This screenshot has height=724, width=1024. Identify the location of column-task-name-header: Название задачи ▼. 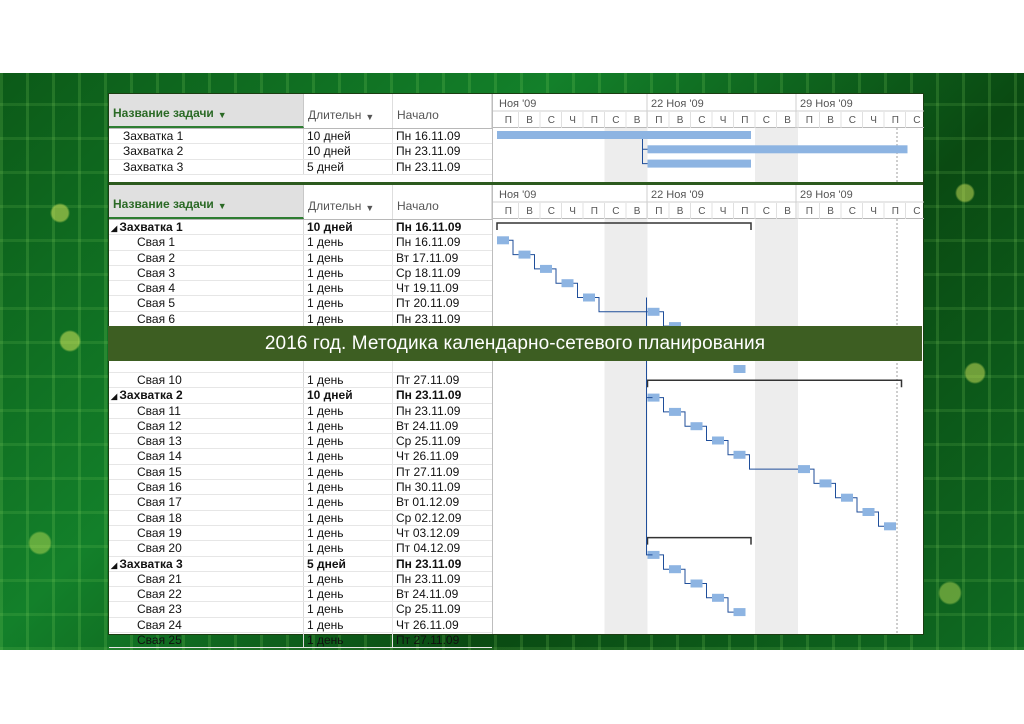
(206, 111).